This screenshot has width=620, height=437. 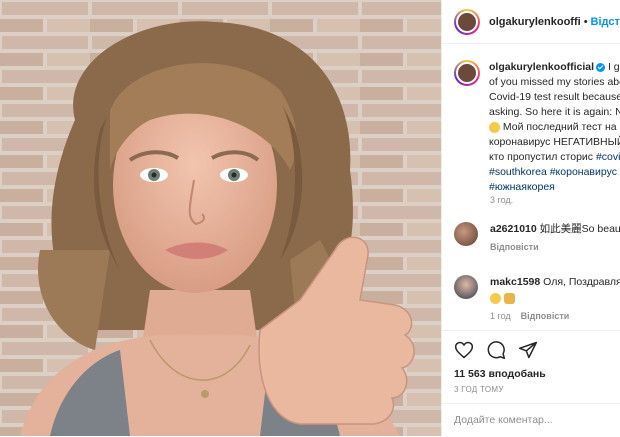 What do you see at coordinates (554, 82) in the screenshot?
I see `caption-line-2: of you missed my stories abo` at bounding box center [554, 82].